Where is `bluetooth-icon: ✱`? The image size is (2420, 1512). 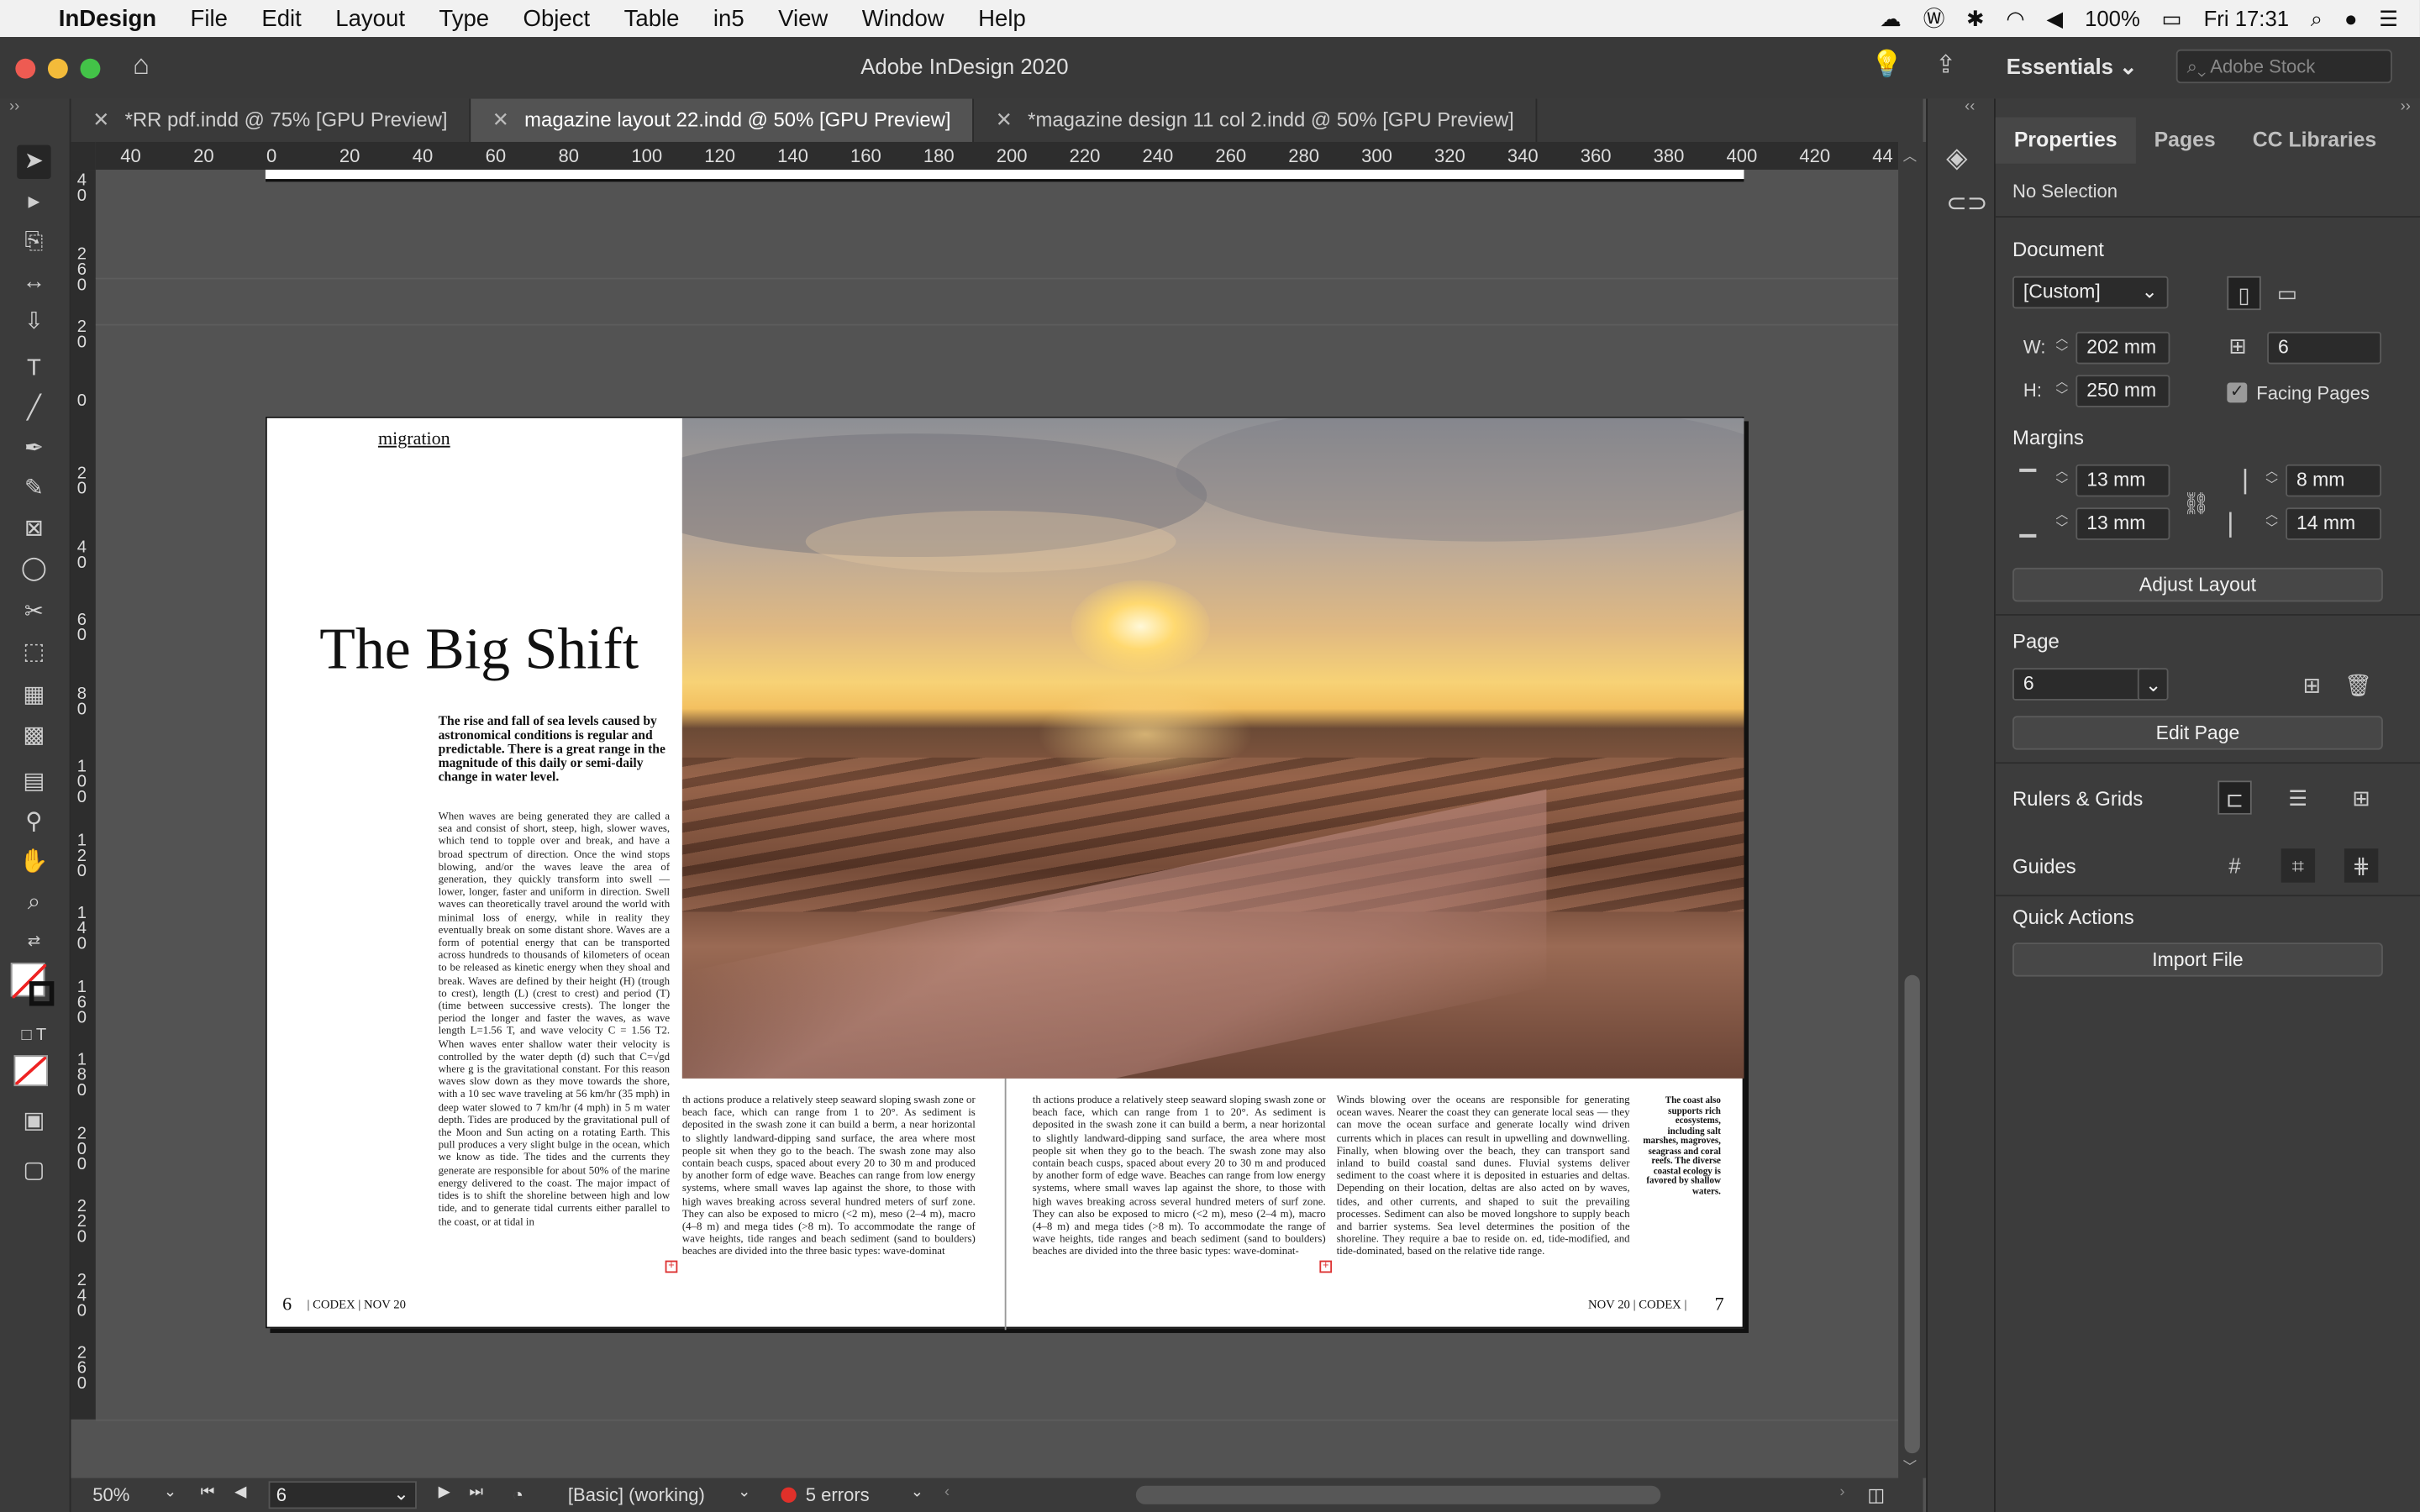 bluetooth-icon: ✱ is located at coordinates (1976, 18).